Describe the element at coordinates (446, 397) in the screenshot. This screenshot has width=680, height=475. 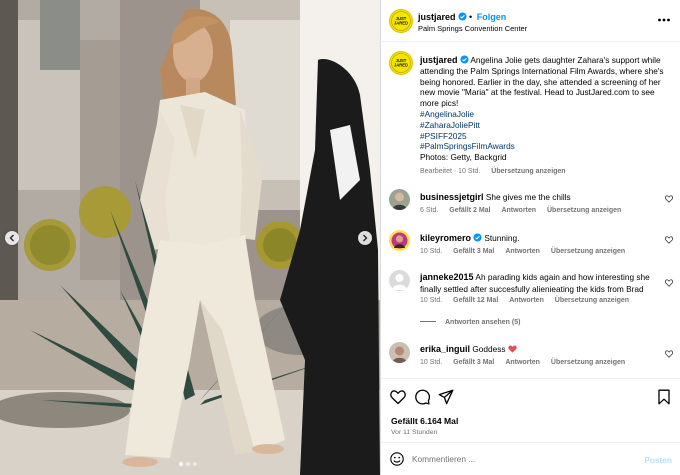
I see `share-icon` at that location.